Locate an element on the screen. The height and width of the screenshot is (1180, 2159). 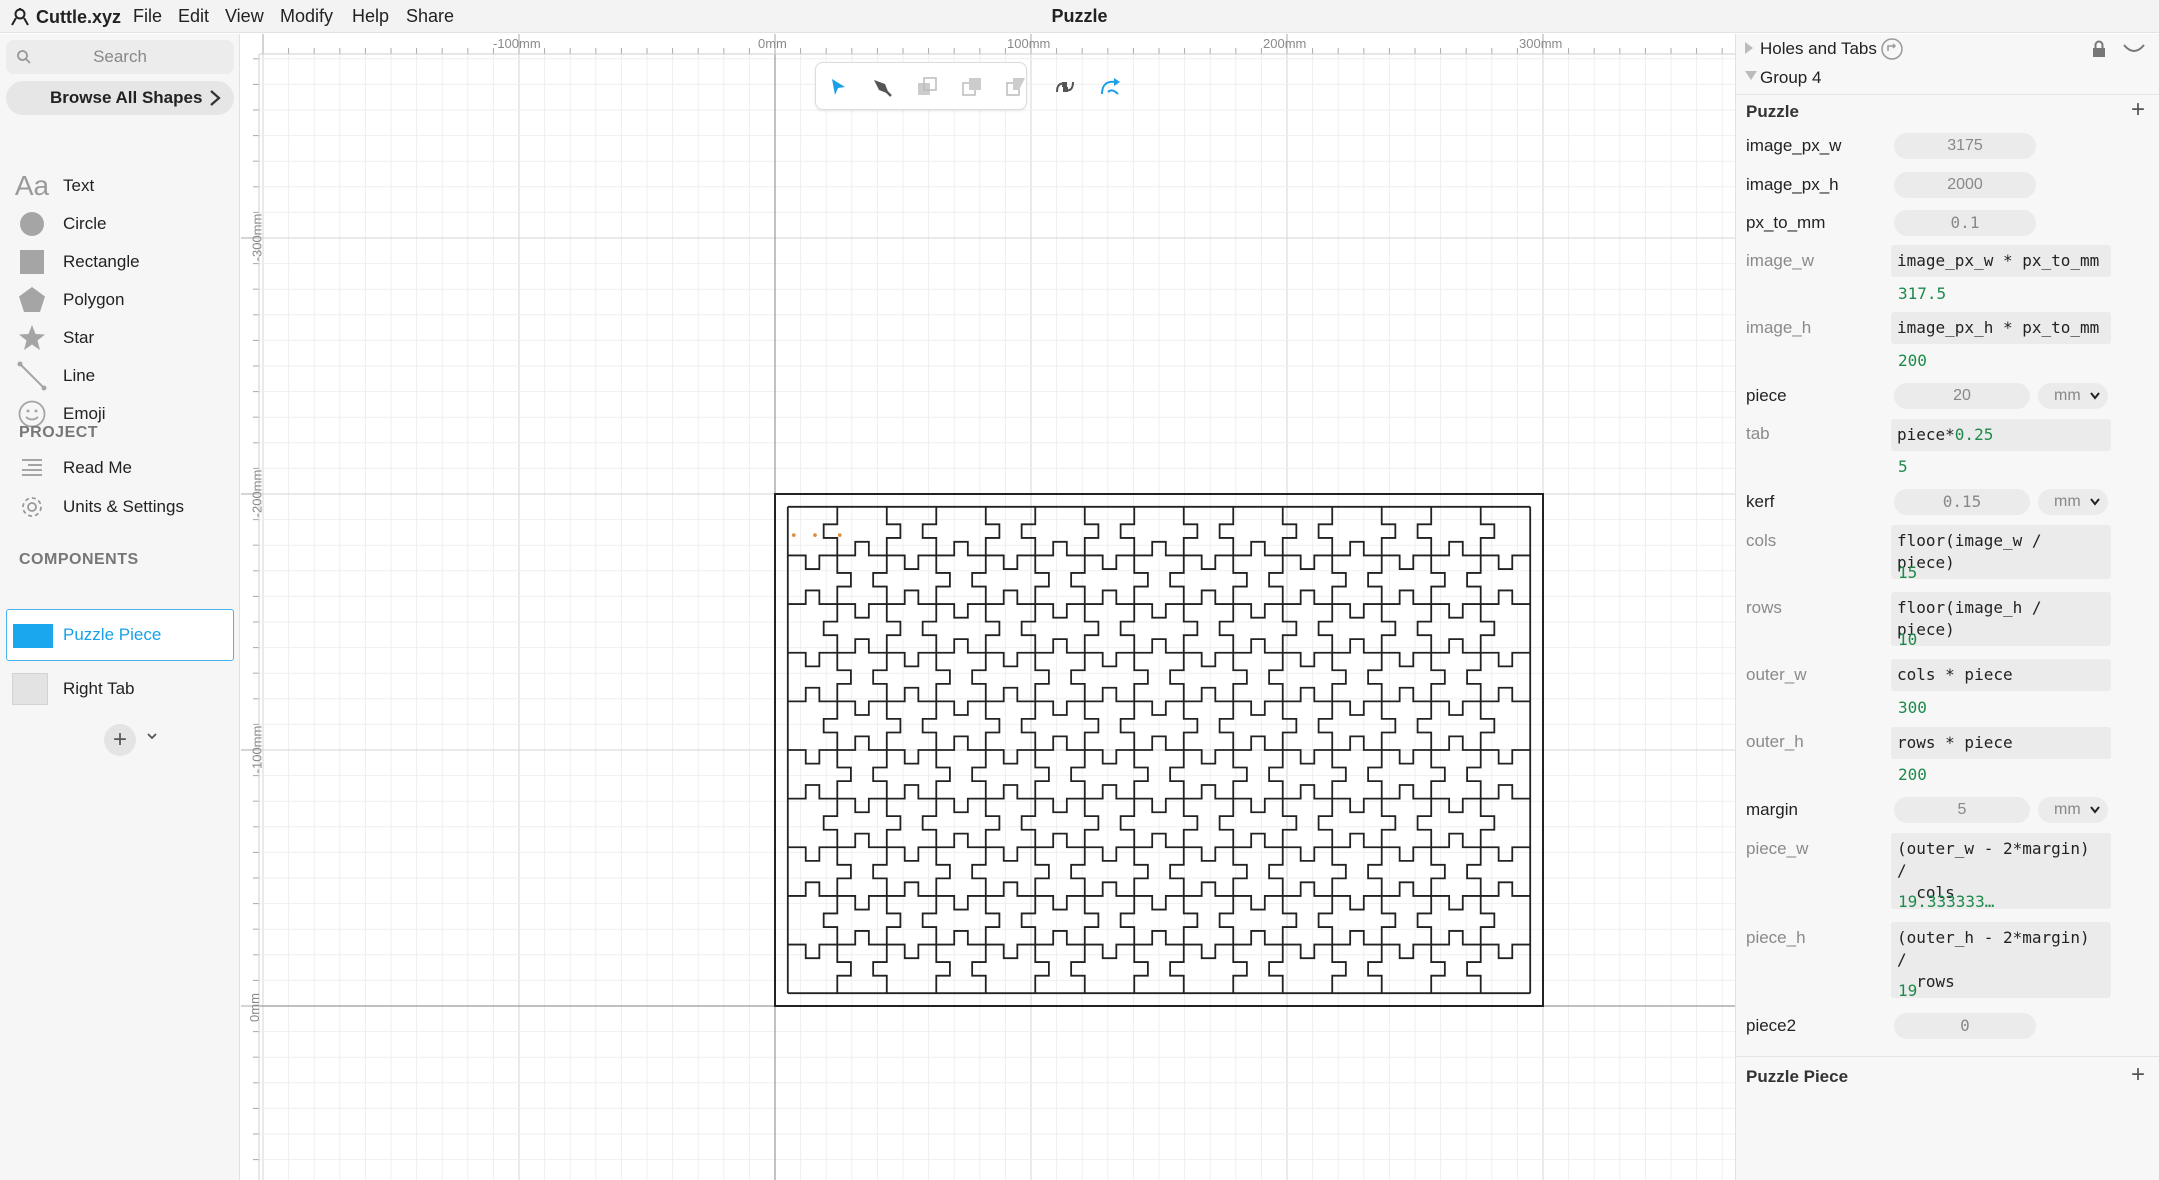
param-expression-field: floor(image_w / piece) is located at coordinates (2001, 552).